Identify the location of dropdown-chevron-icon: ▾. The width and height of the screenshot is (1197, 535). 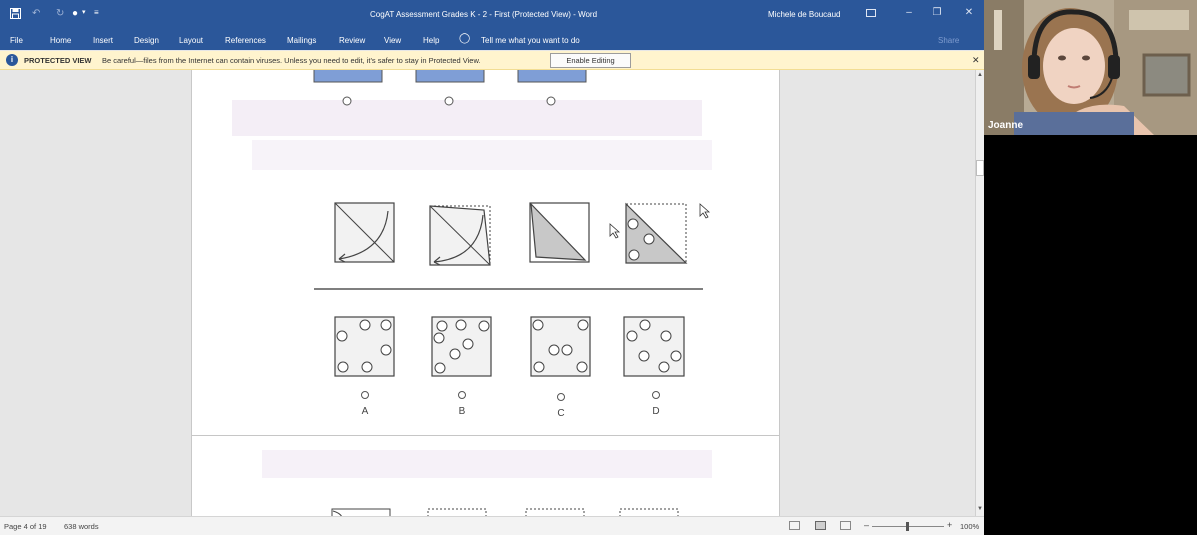
(84, 12).